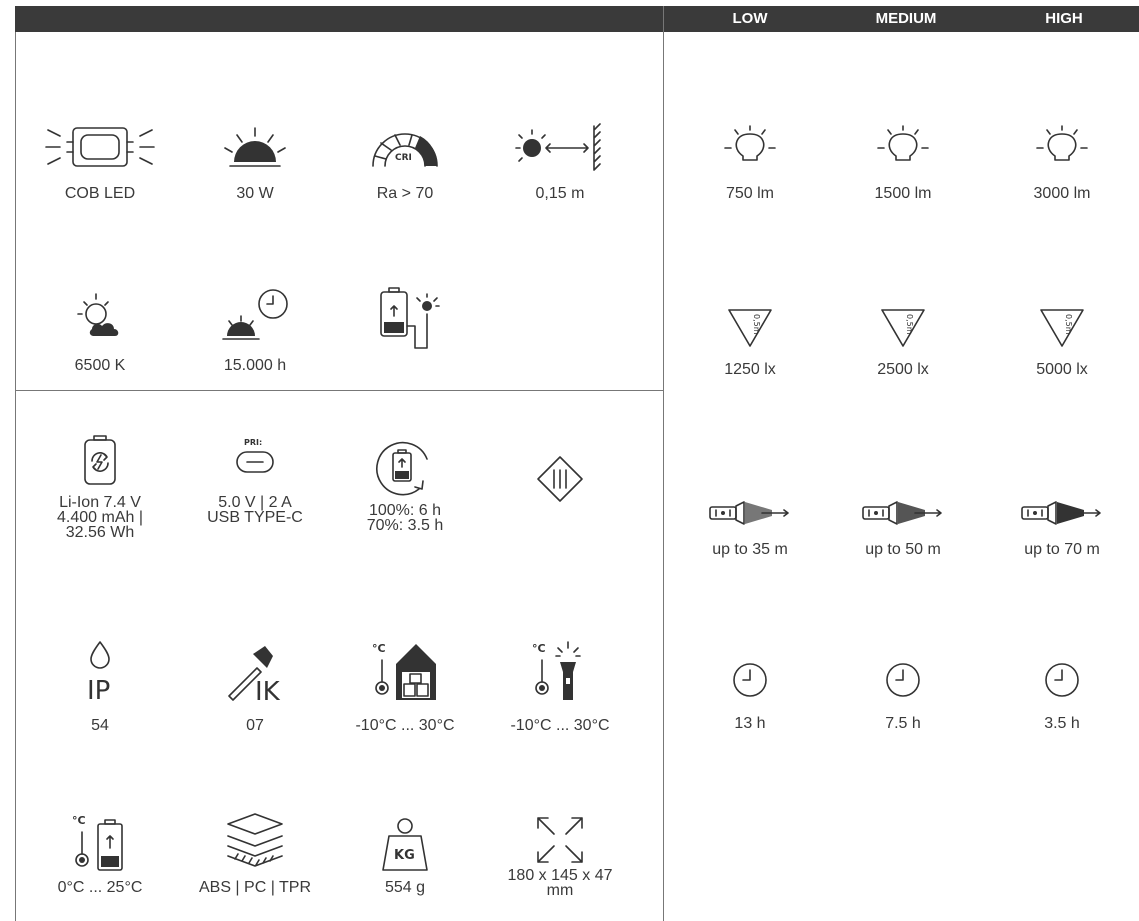  I want to click on header-bar, so click(577, 19).